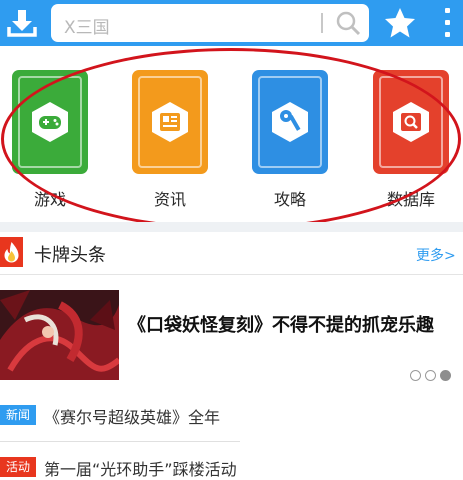  Describe the element at coordinates (70, 255) in the screenshot. I see `section-title: 卡牌头条` at that location.